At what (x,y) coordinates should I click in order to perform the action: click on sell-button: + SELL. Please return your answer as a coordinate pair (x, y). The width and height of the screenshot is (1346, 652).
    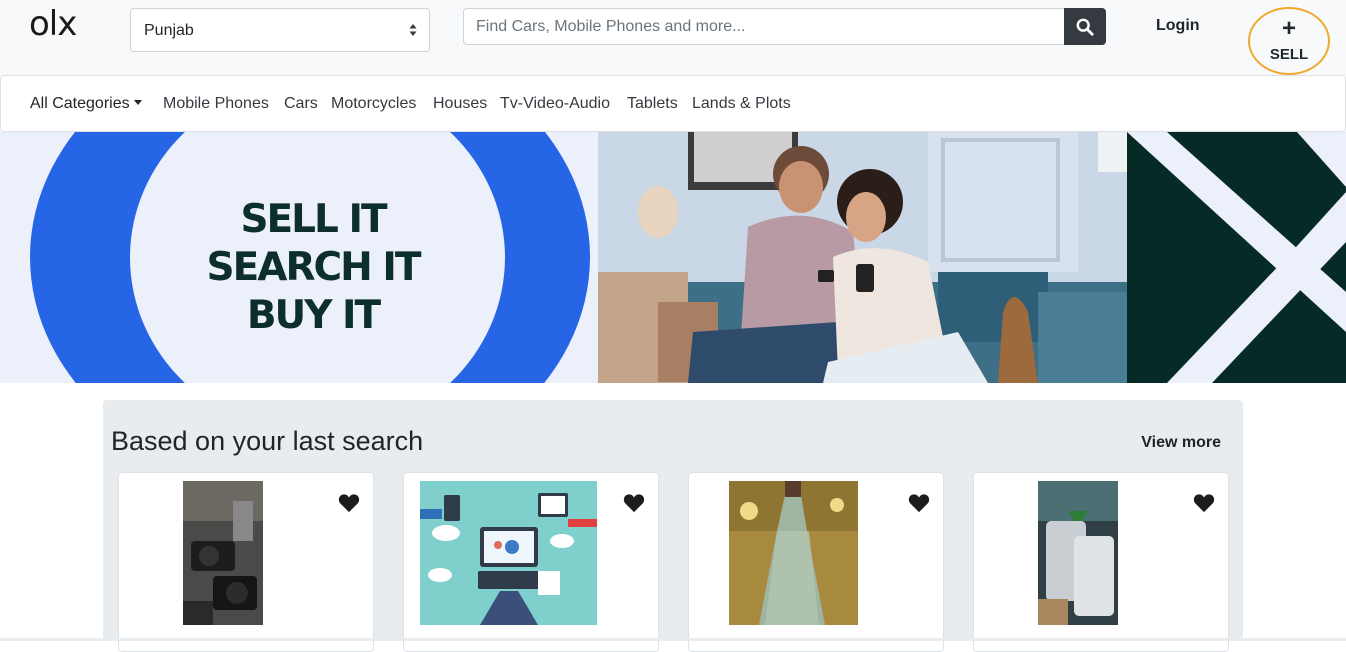
    Looking at the image, I should click on (1289, 41).